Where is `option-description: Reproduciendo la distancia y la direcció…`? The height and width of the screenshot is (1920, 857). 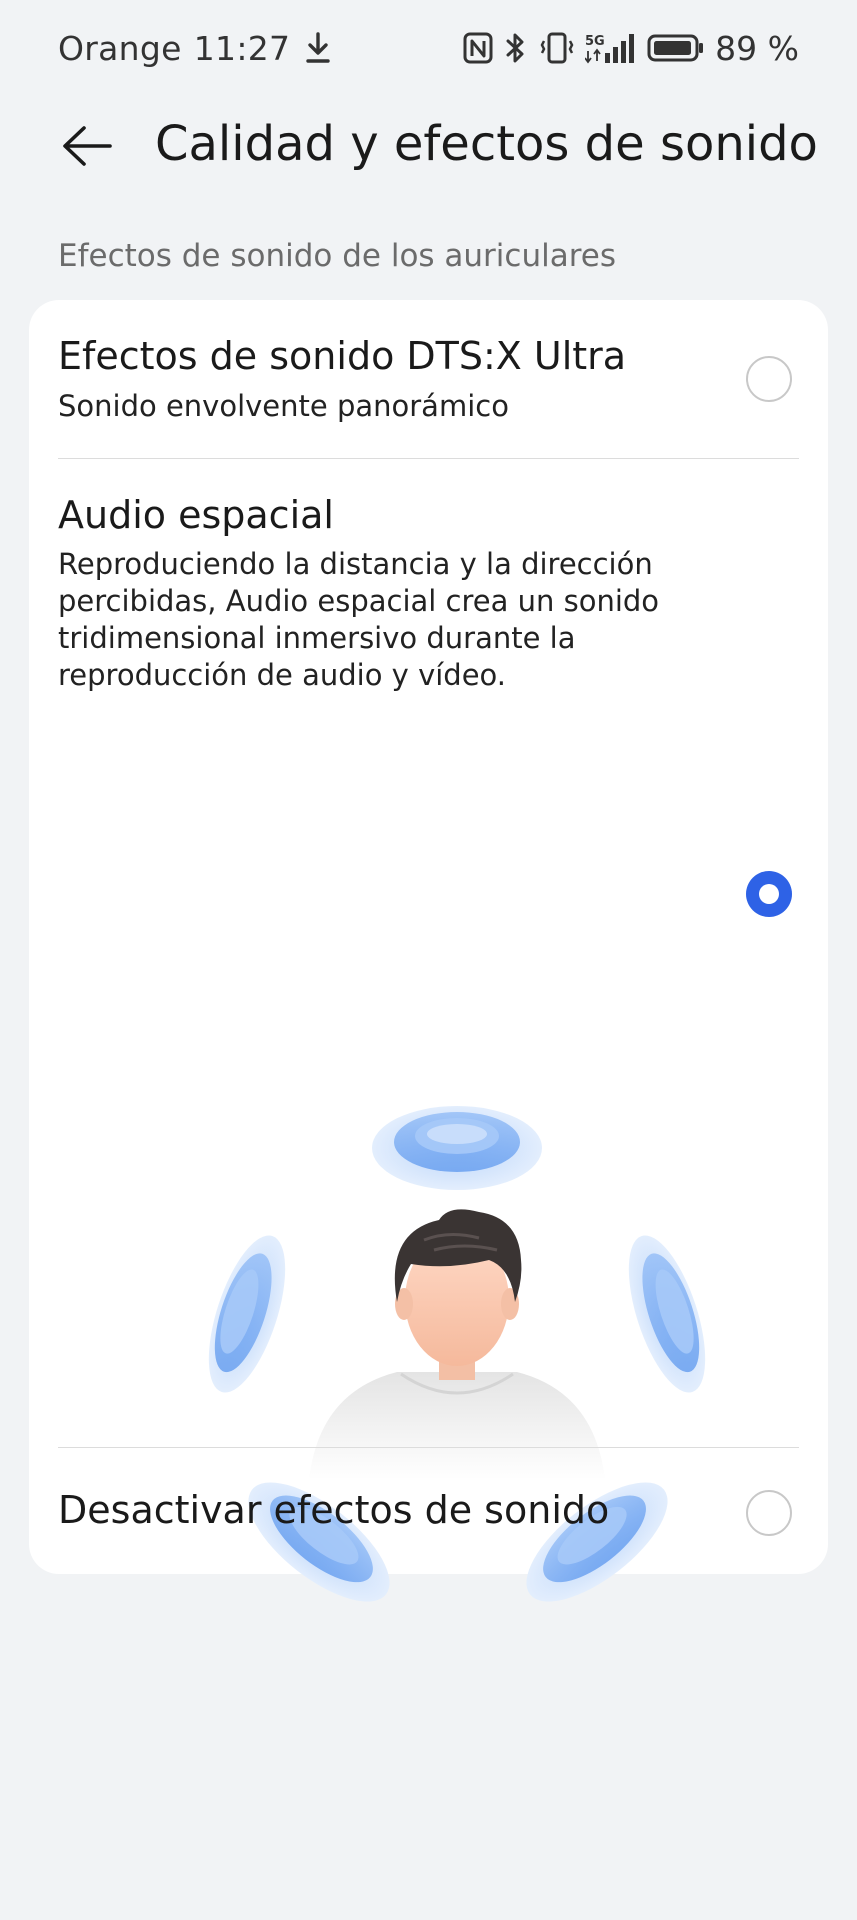 option-description: Reproduciendo la distancia y la direcció… is located at coordinates (378, 620).